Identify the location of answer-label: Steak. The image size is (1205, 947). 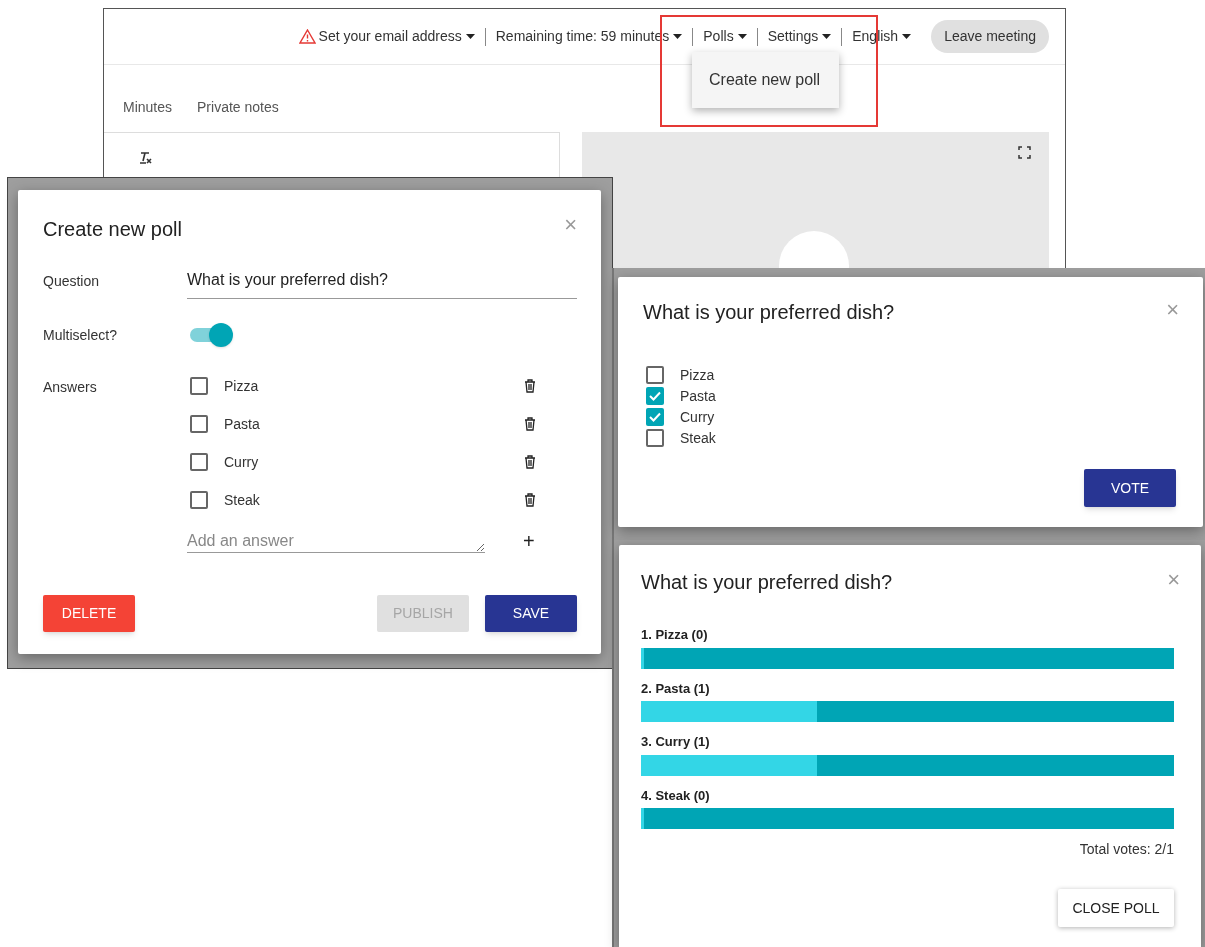
(242, 500).